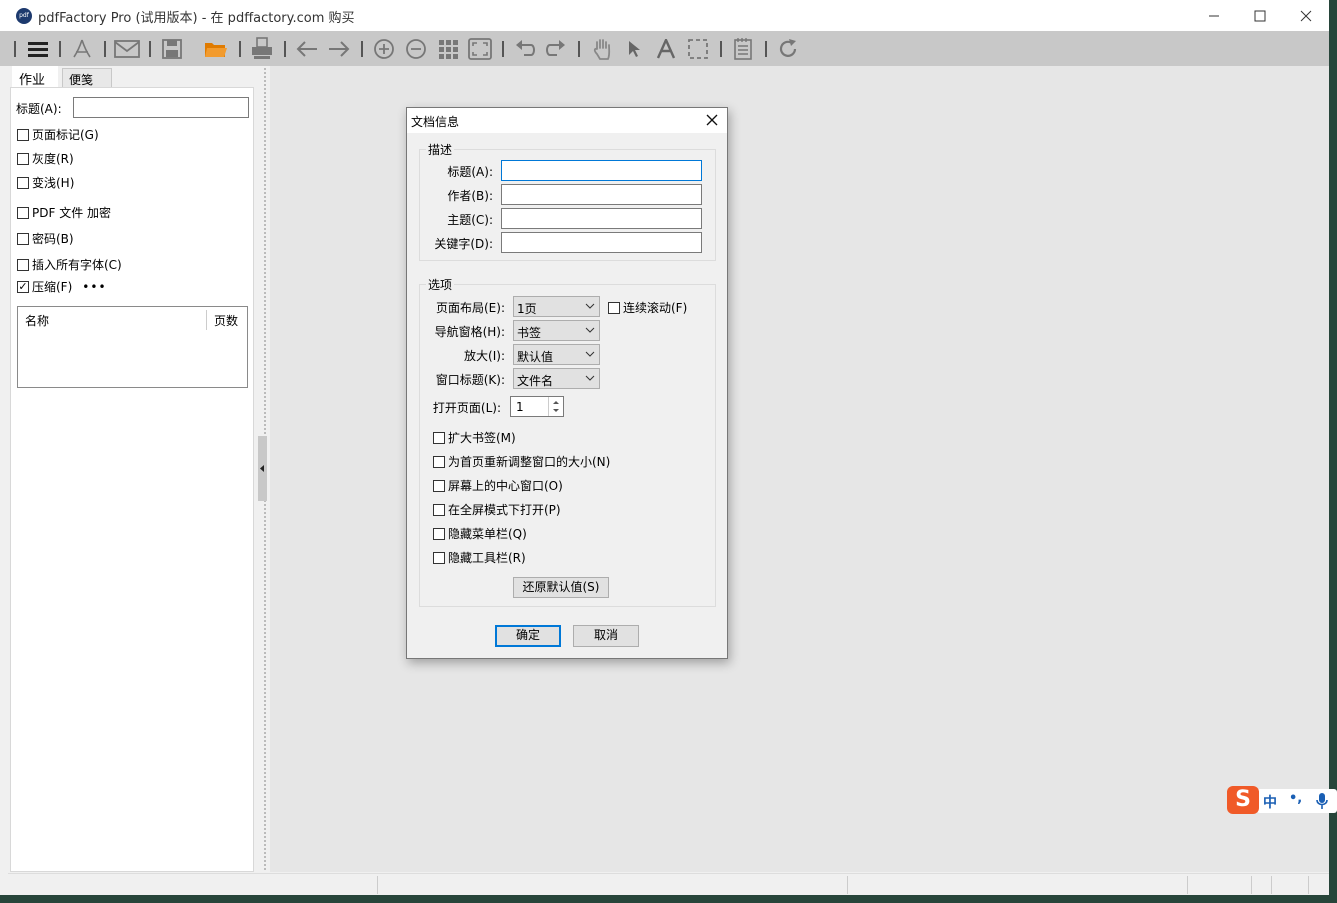 This screenshot has height=903, width=1337. I want to click on maximize-button, so click(1260, 15).